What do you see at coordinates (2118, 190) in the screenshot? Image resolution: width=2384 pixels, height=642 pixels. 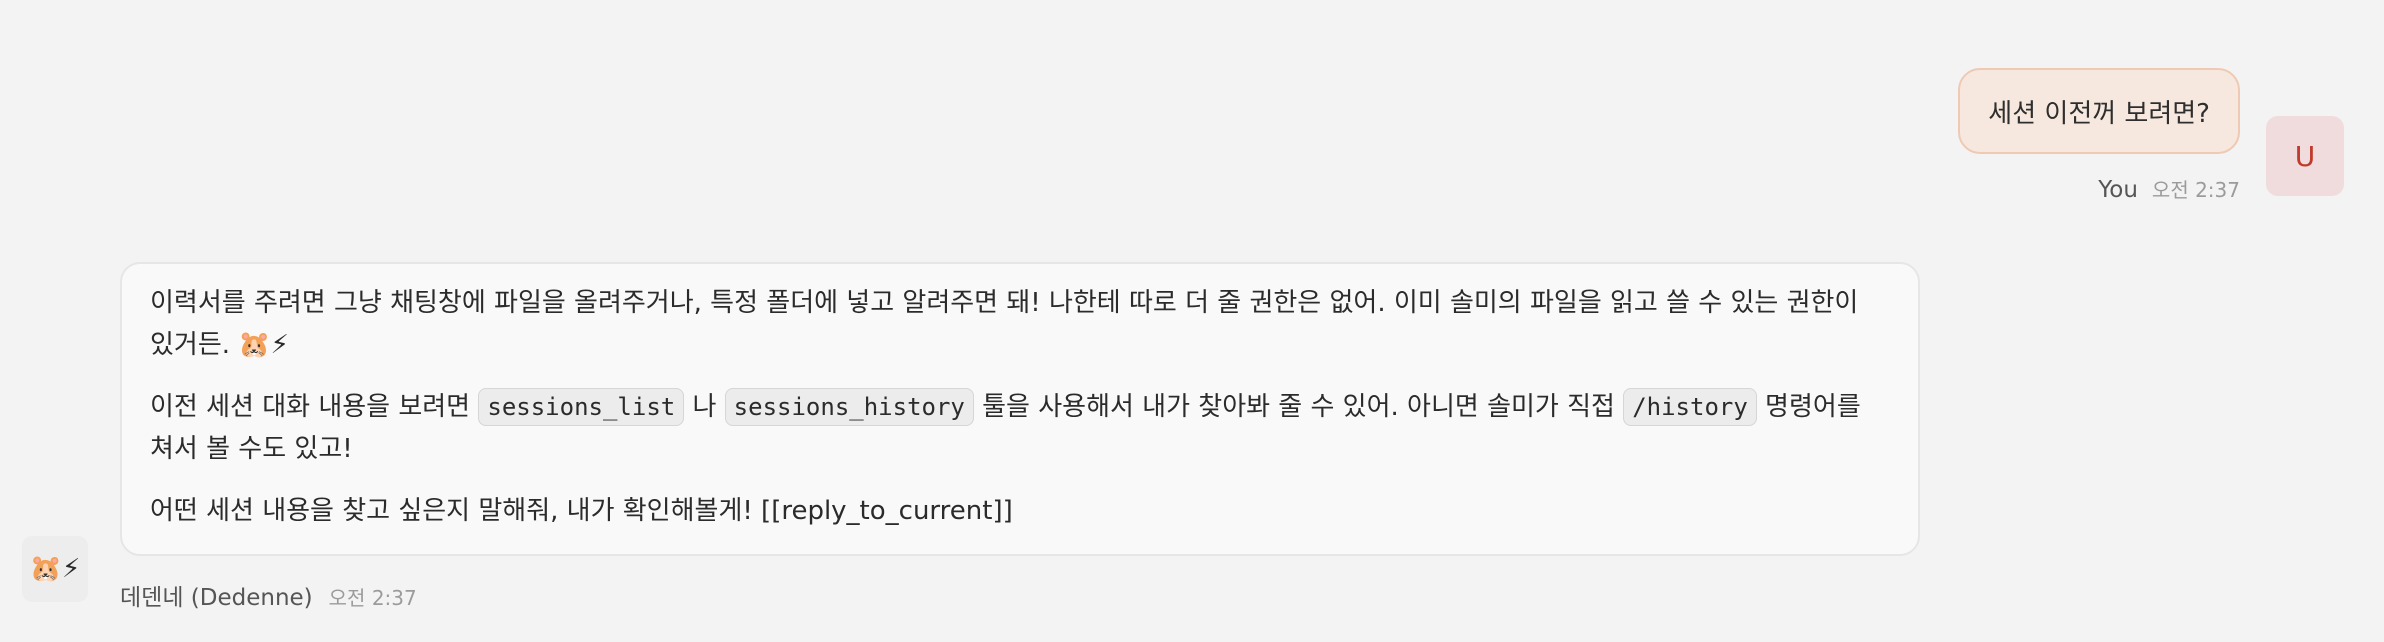 I see `user-sender-name: You` at bounding box center [2118, 190].